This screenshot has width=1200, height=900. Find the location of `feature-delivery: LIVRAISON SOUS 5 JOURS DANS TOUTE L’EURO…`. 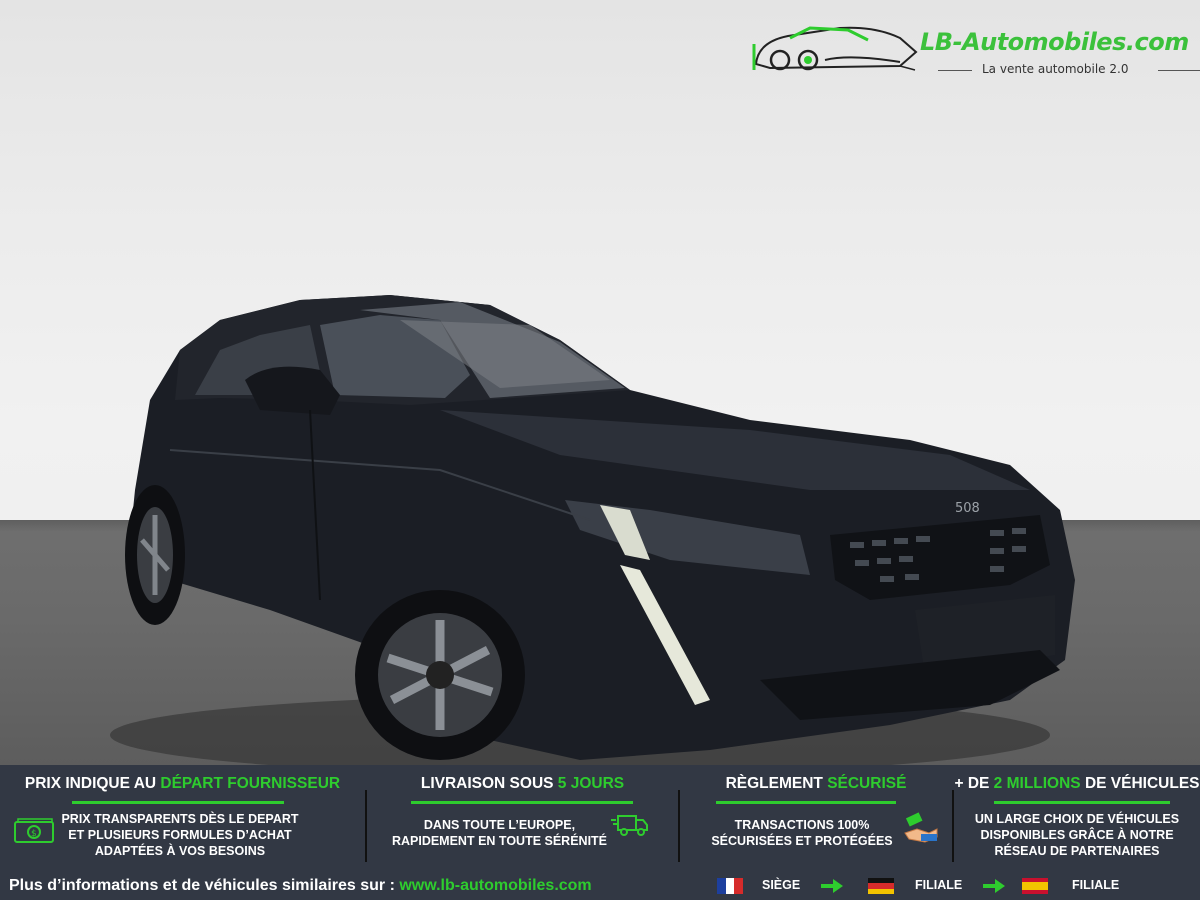

feature-delivery: LIVRAISON SOUS 5 JOURS DANS TOUTE L’EURO… is located at coordinates (522, 818).